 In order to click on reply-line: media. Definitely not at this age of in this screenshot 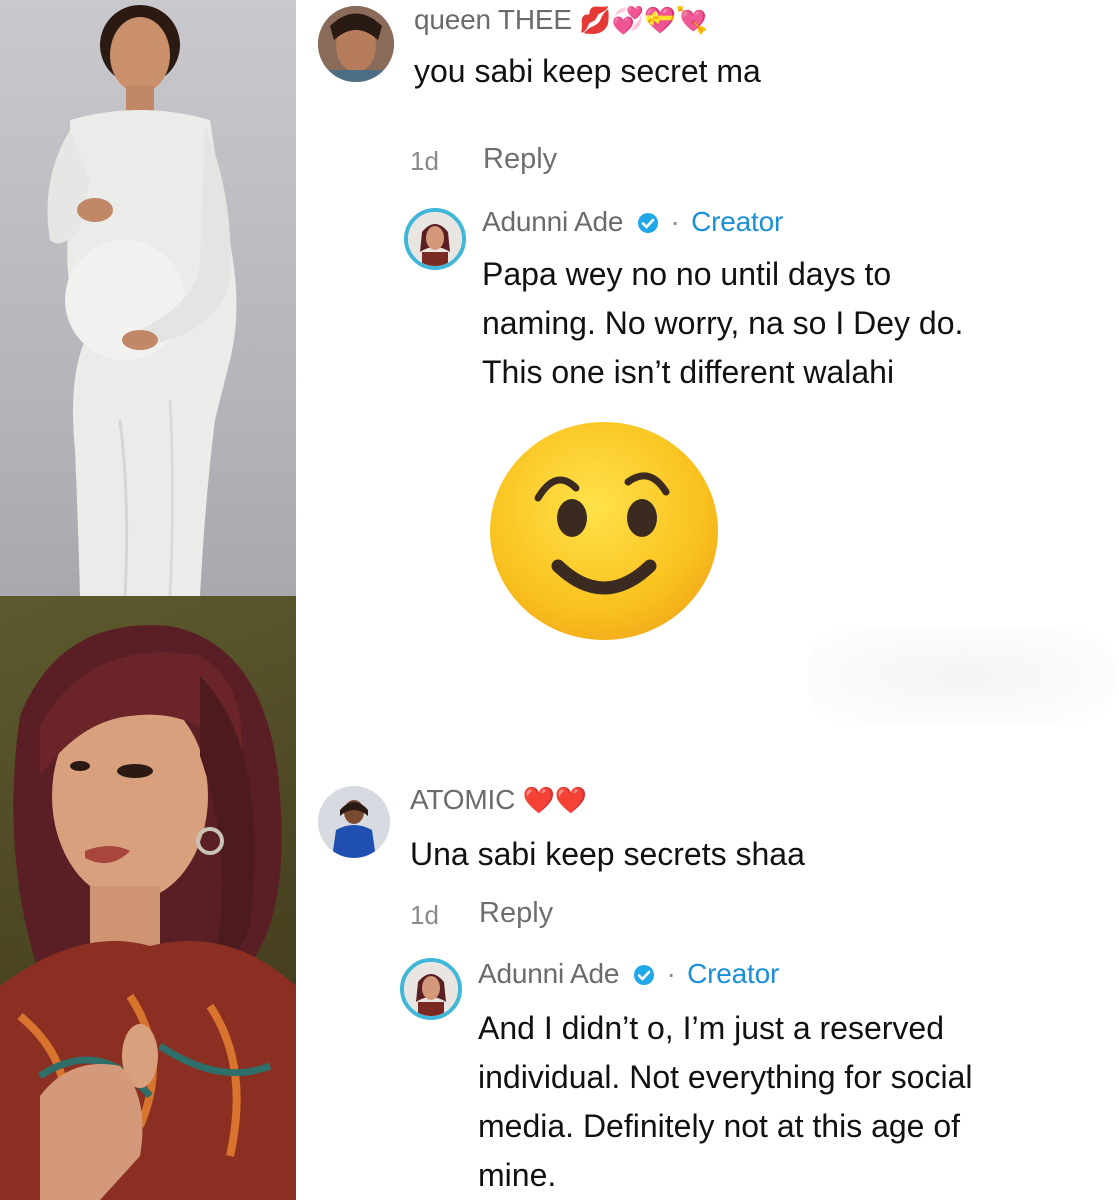, I will do `click(719, 1126)`.